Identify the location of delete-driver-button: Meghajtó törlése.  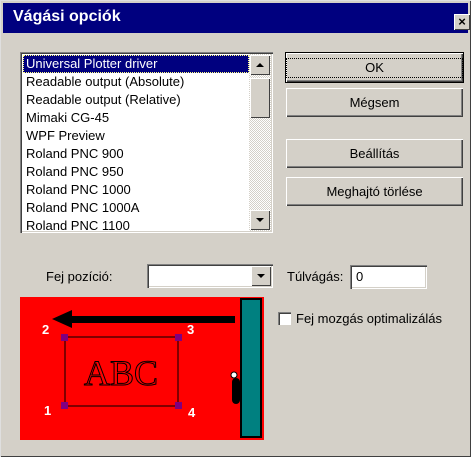
(374, 191).